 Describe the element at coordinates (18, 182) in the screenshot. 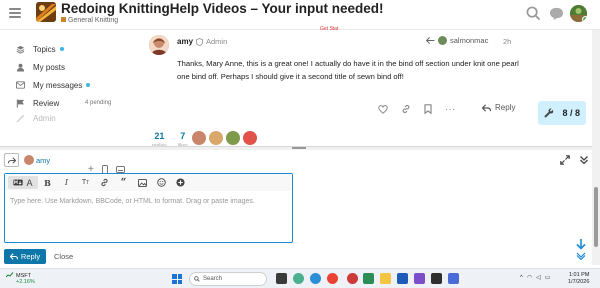

I see `markdown-icon` at that location.